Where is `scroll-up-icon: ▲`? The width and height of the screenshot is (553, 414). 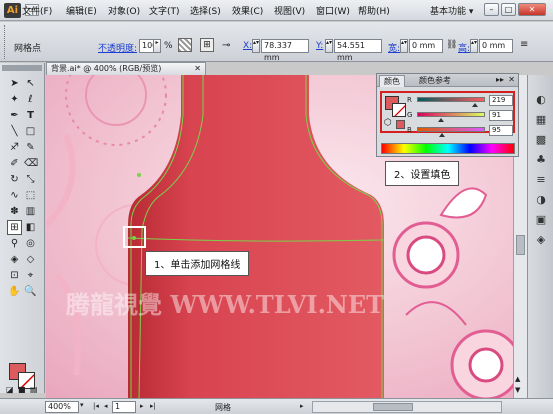 scroll-up-icon: ▲ is located at coordinates (517, 379).